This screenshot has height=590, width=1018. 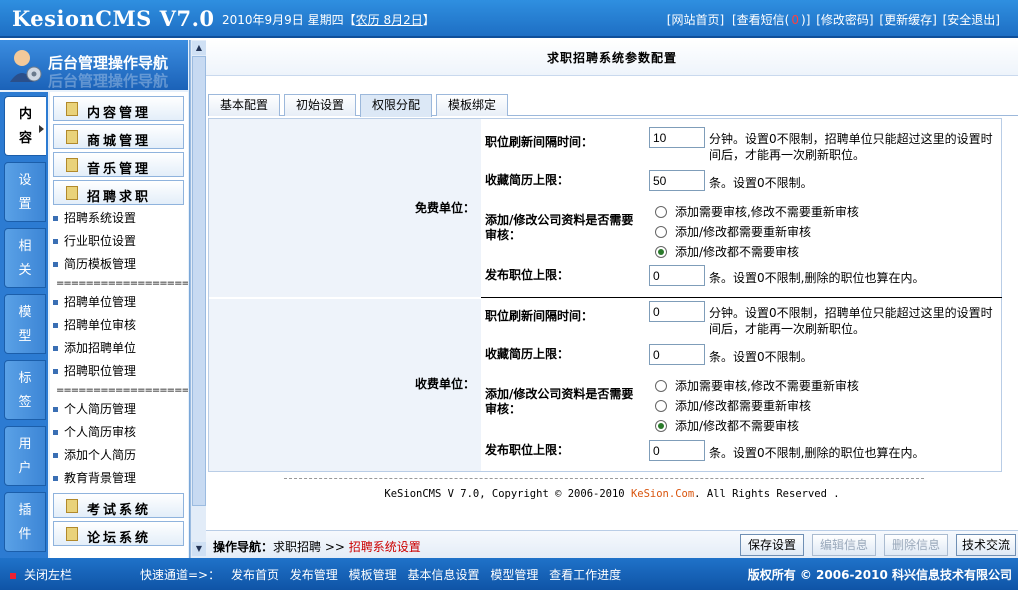 I want to click on scroll-up-icon: ▲, so click(x=199, y=48).